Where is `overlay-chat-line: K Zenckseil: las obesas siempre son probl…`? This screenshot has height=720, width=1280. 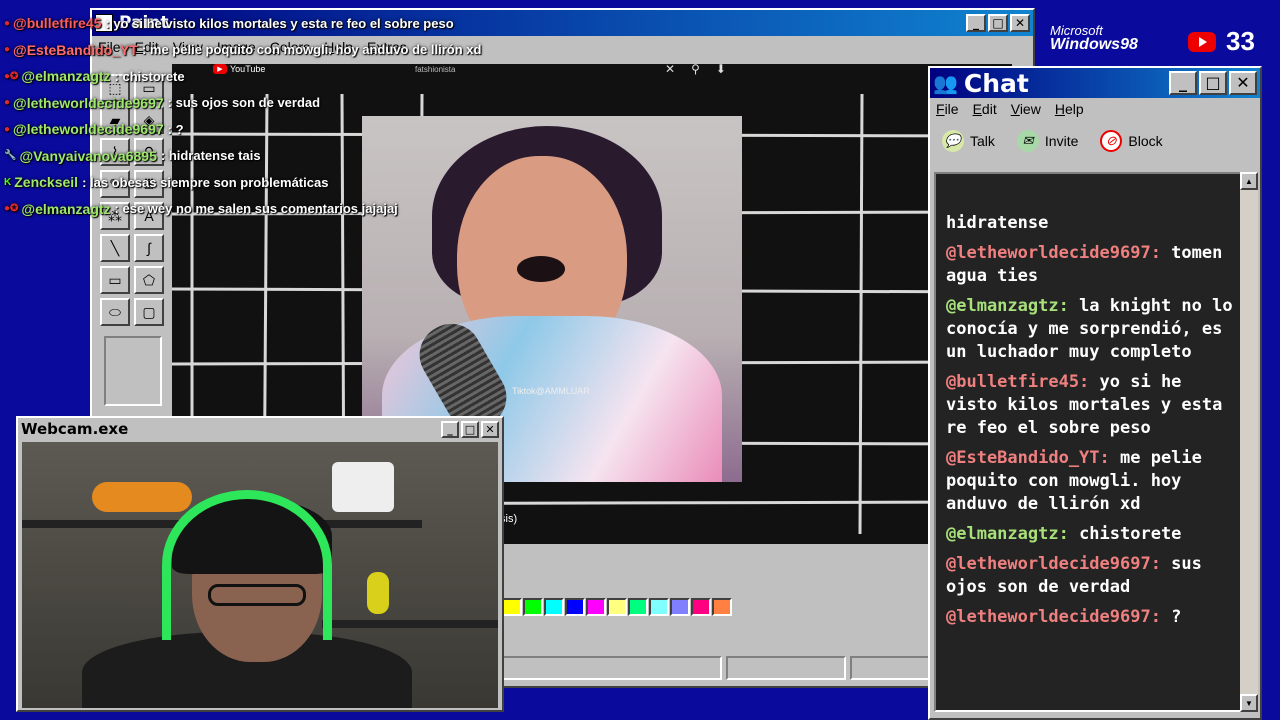
overlay-chat-line: K Zenckseil: las obesas siempre son probl… is located at coordinates (284, 182).